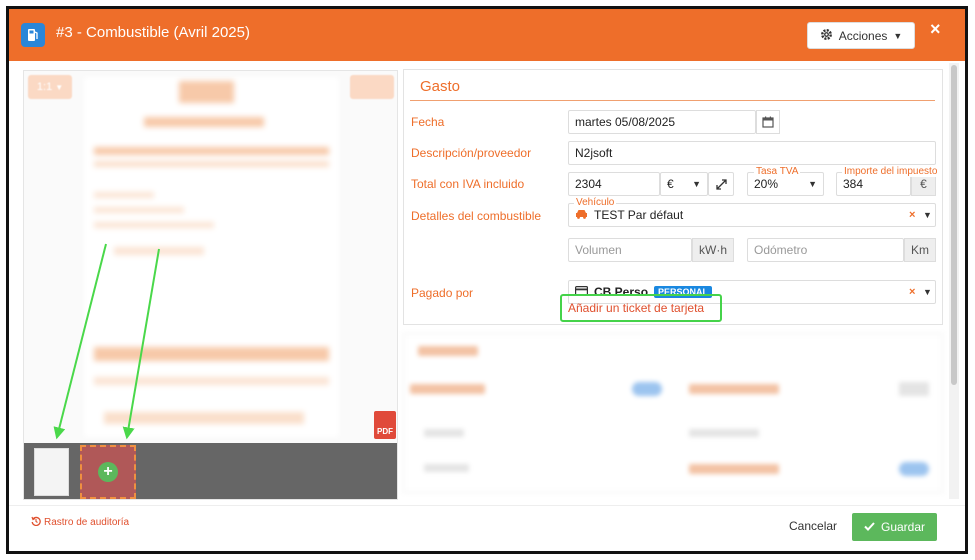  Describe the element at coordinates (721, 184) in the screenshot. I see `expand-icon` at that location.